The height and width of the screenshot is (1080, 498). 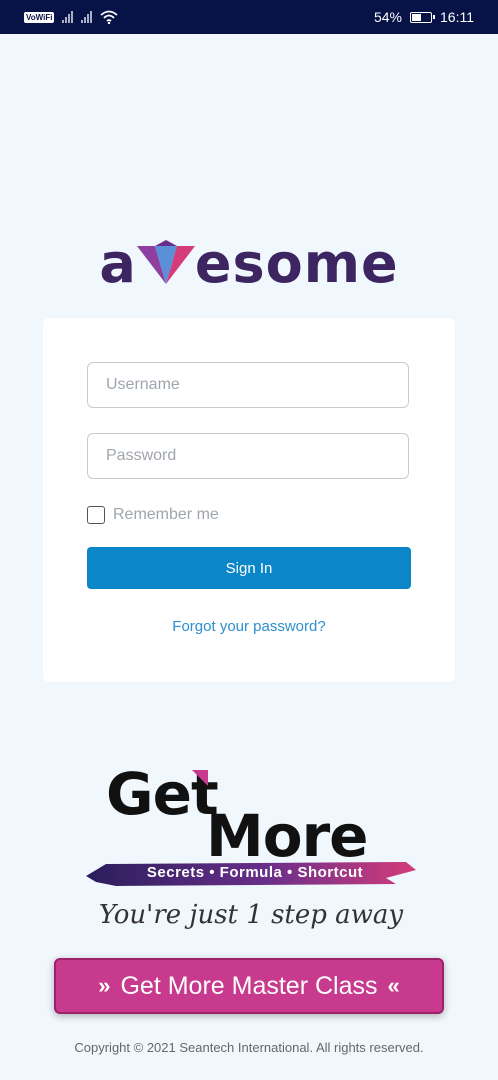 I want to click on promo-strip-text: Secrets • Formula • Shortcut, so click(x=255, y=872).